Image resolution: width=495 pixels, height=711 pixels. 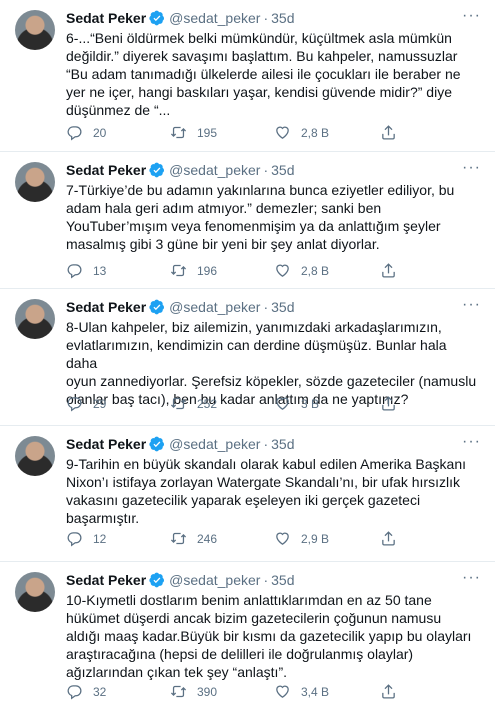 I want to click on reply-button: 13, so click(x=118, y=270).